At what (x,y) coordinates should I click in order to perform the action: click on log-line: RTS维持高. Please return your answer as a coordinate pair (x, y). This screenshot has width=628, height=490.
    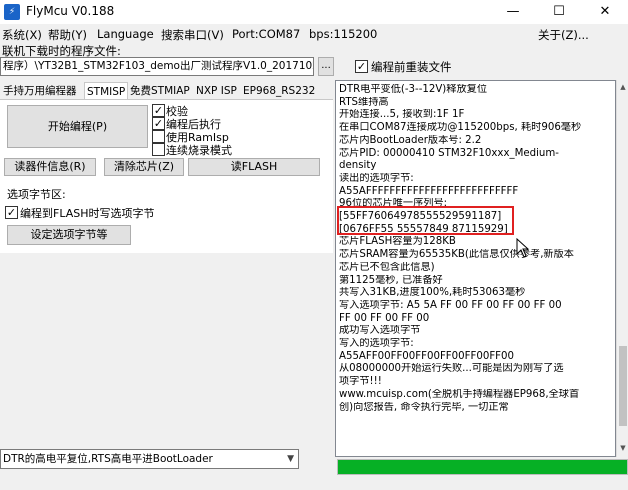
    Looking at the image, I should click on (364, 102).